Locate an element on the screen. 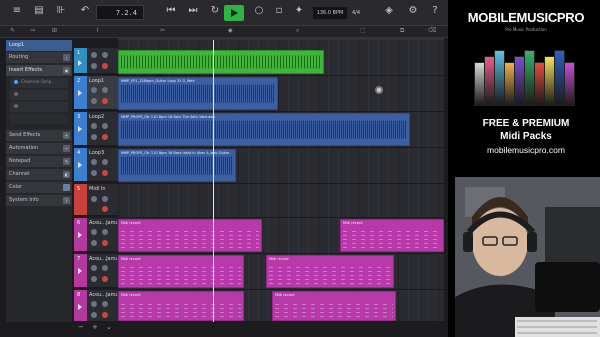  inspector-track-name: Loop1 is located at coordinates (39, 45).